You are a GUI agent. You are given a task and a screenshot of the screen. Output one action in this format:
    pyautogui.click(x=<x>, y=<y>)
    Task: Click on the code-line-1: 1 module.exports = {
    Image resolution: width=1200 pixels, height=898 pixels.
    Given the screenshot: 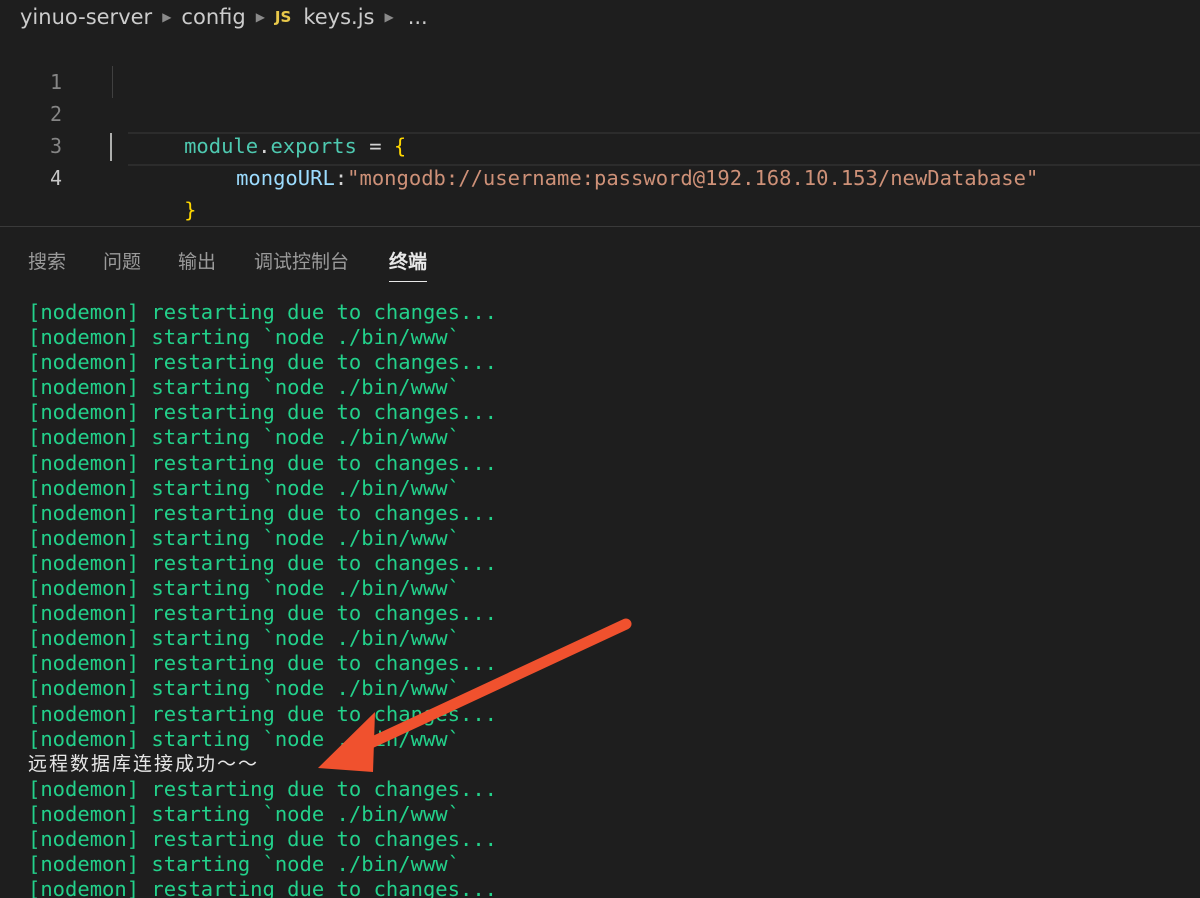 What is the action you would take?
    pyautogui.click(x=600, y=96)
    